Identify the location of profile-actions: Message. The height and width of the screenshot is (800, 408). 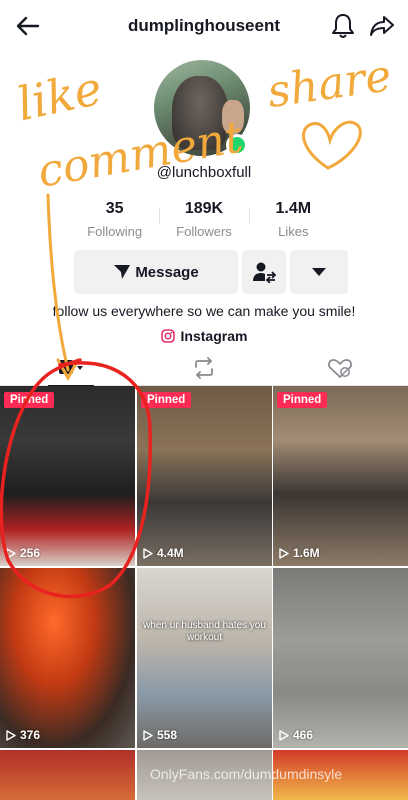
(211, 272).